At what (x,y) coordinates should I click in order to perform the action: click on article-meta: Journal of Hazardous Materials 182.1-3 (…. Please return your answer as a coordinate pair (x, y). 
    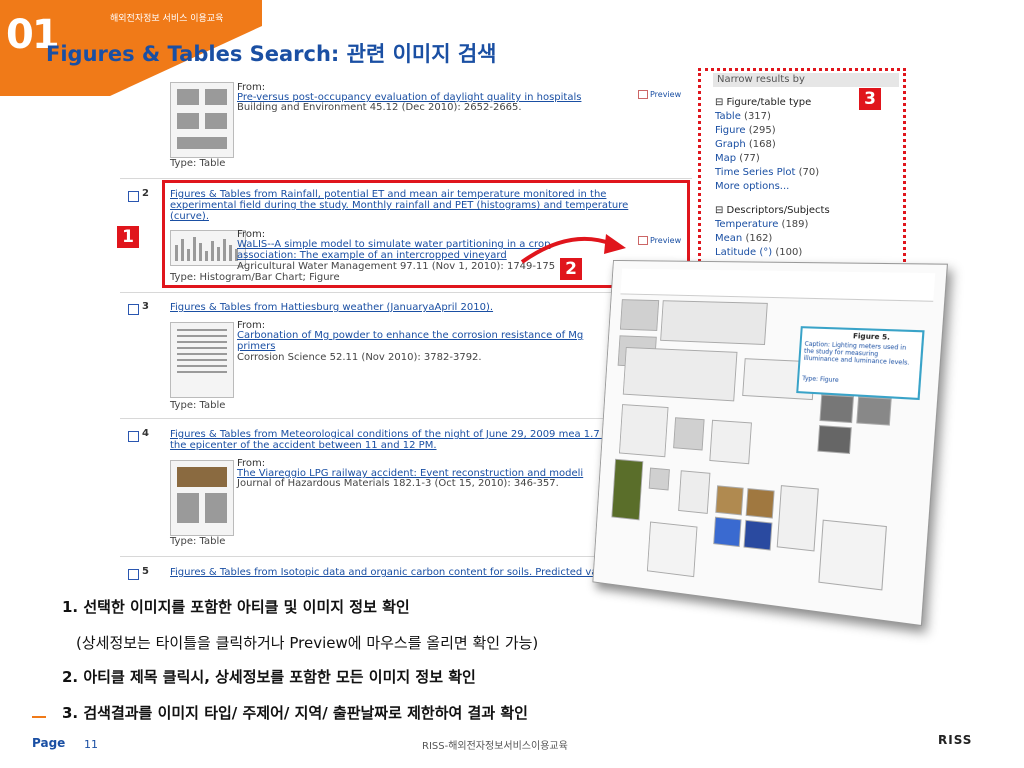
    Looking at the image, I should click on (398, 483).